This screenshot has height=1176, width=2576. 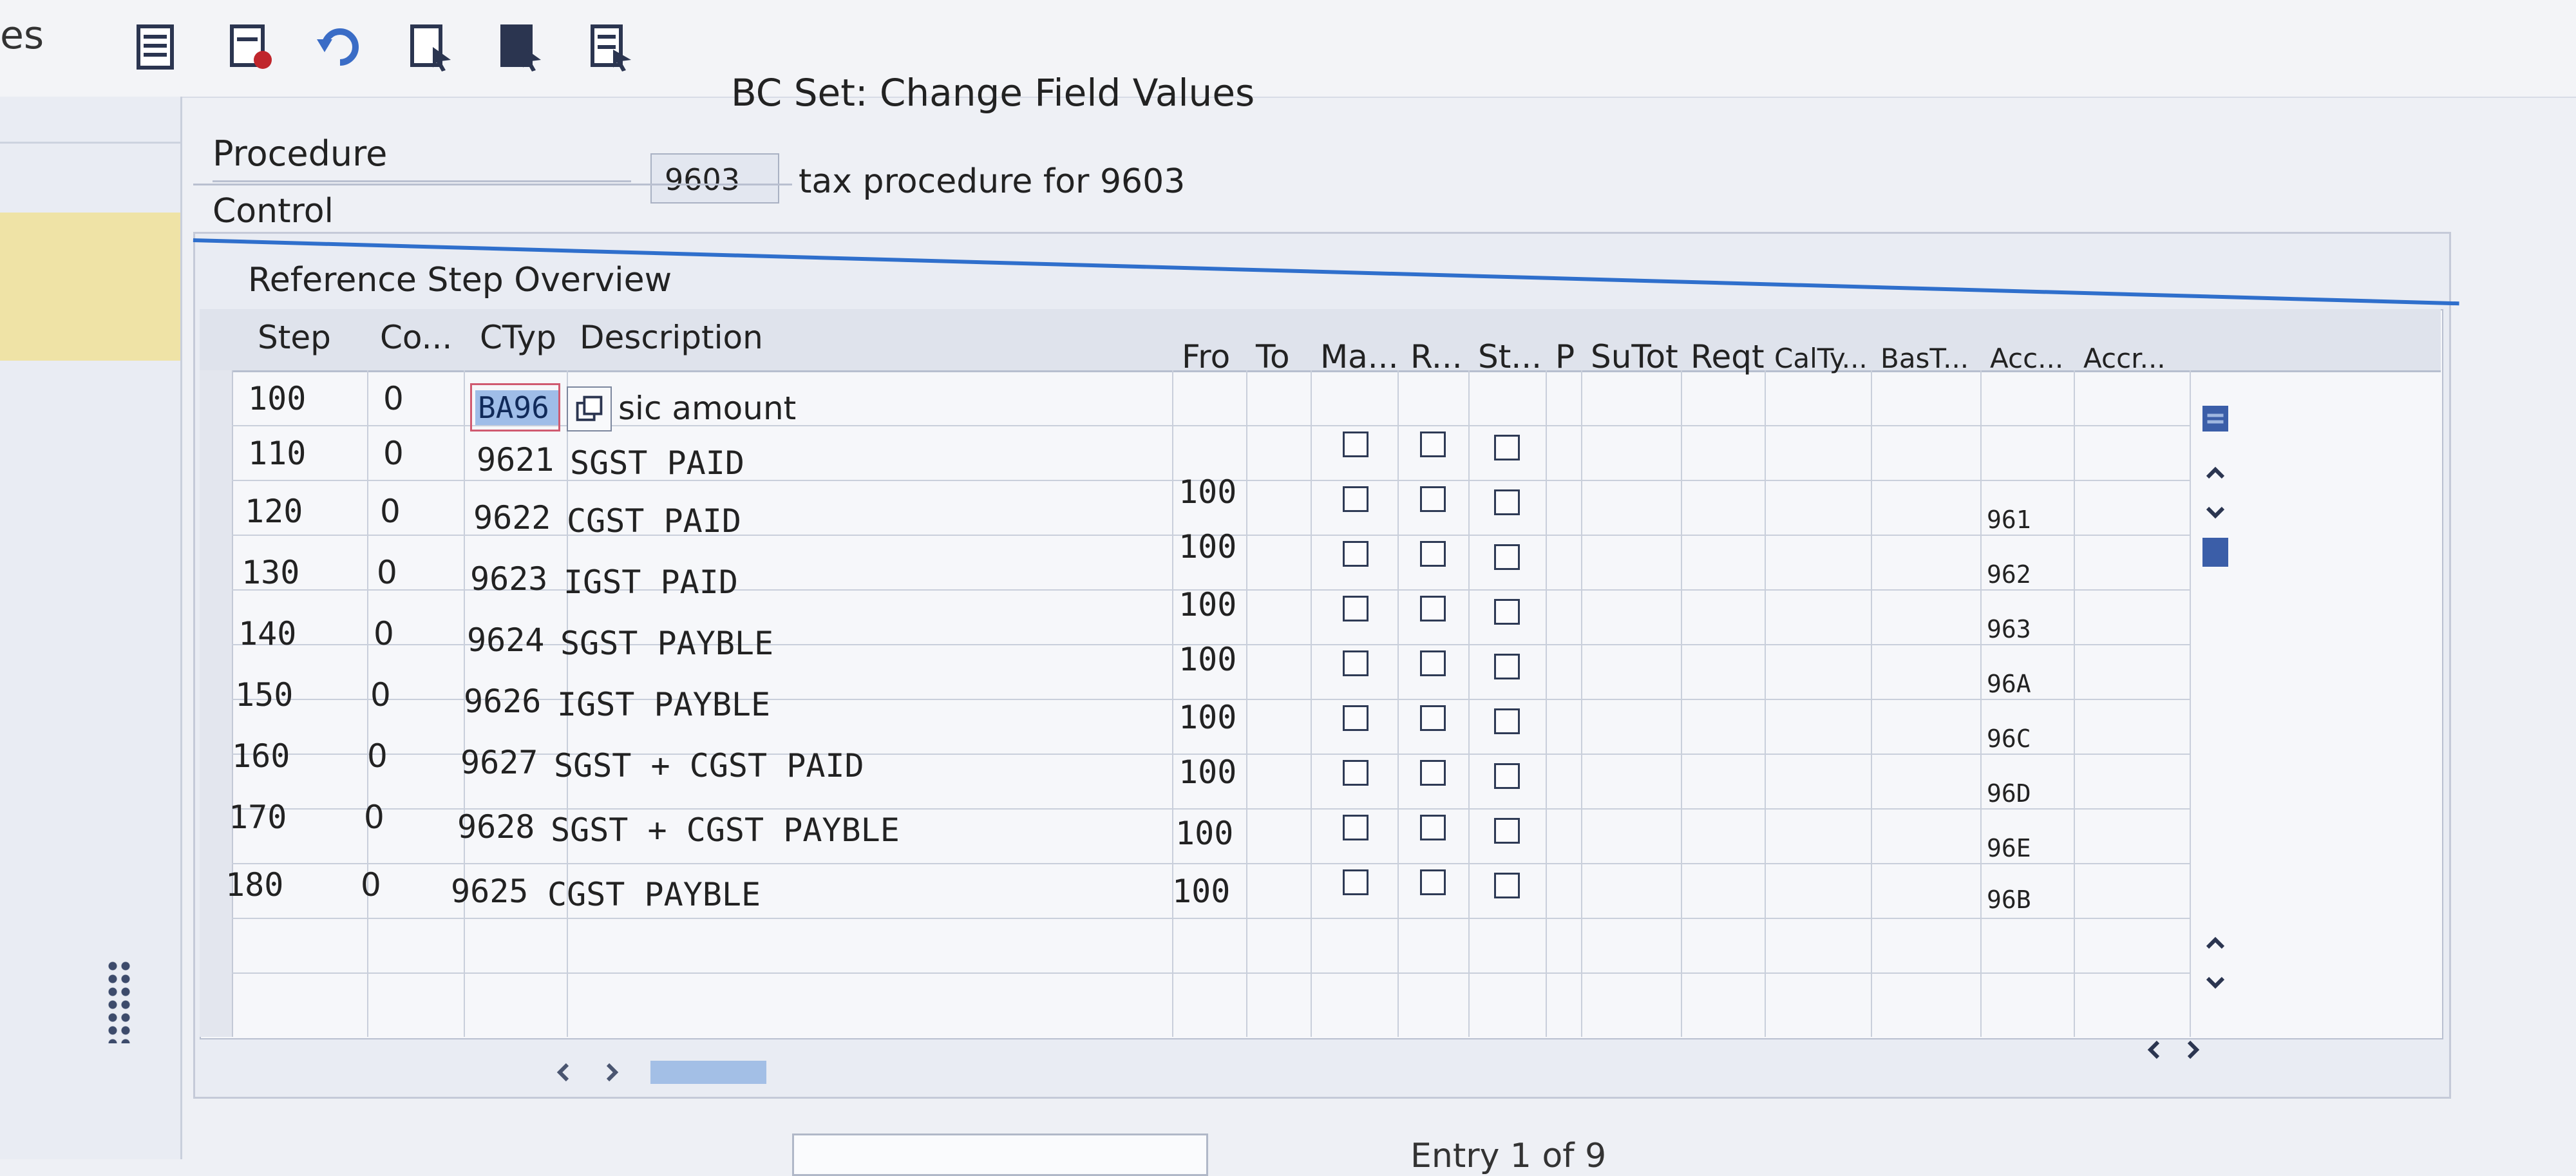 What do you see at coordinates (516, 407) in the screenshot?
I see `cell-ctyp-text: BA96` at bounding box center [516, 407].